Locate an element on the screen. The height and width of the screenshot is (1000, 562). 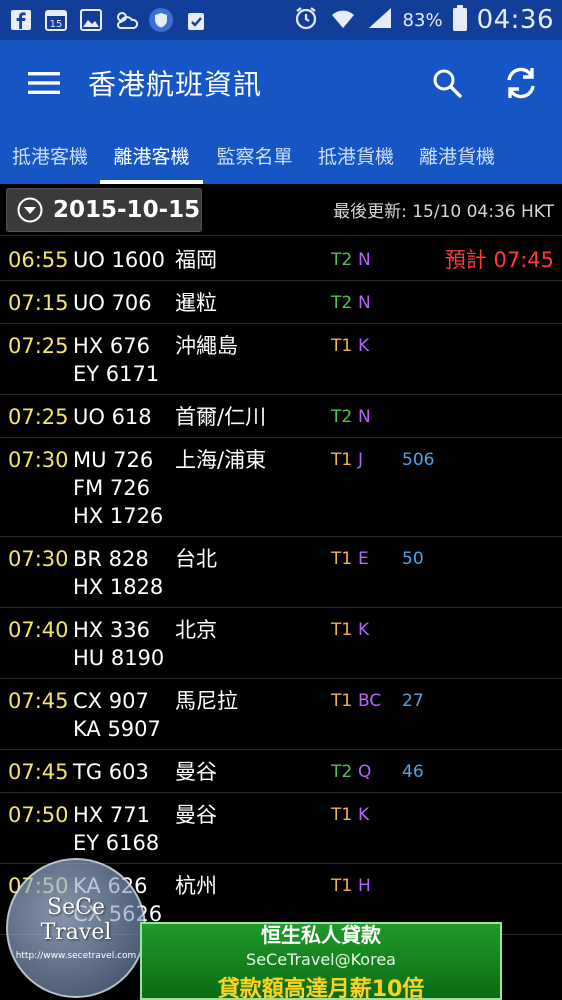
calendar-15-icon: 15 is located at coordinates (56, 20).